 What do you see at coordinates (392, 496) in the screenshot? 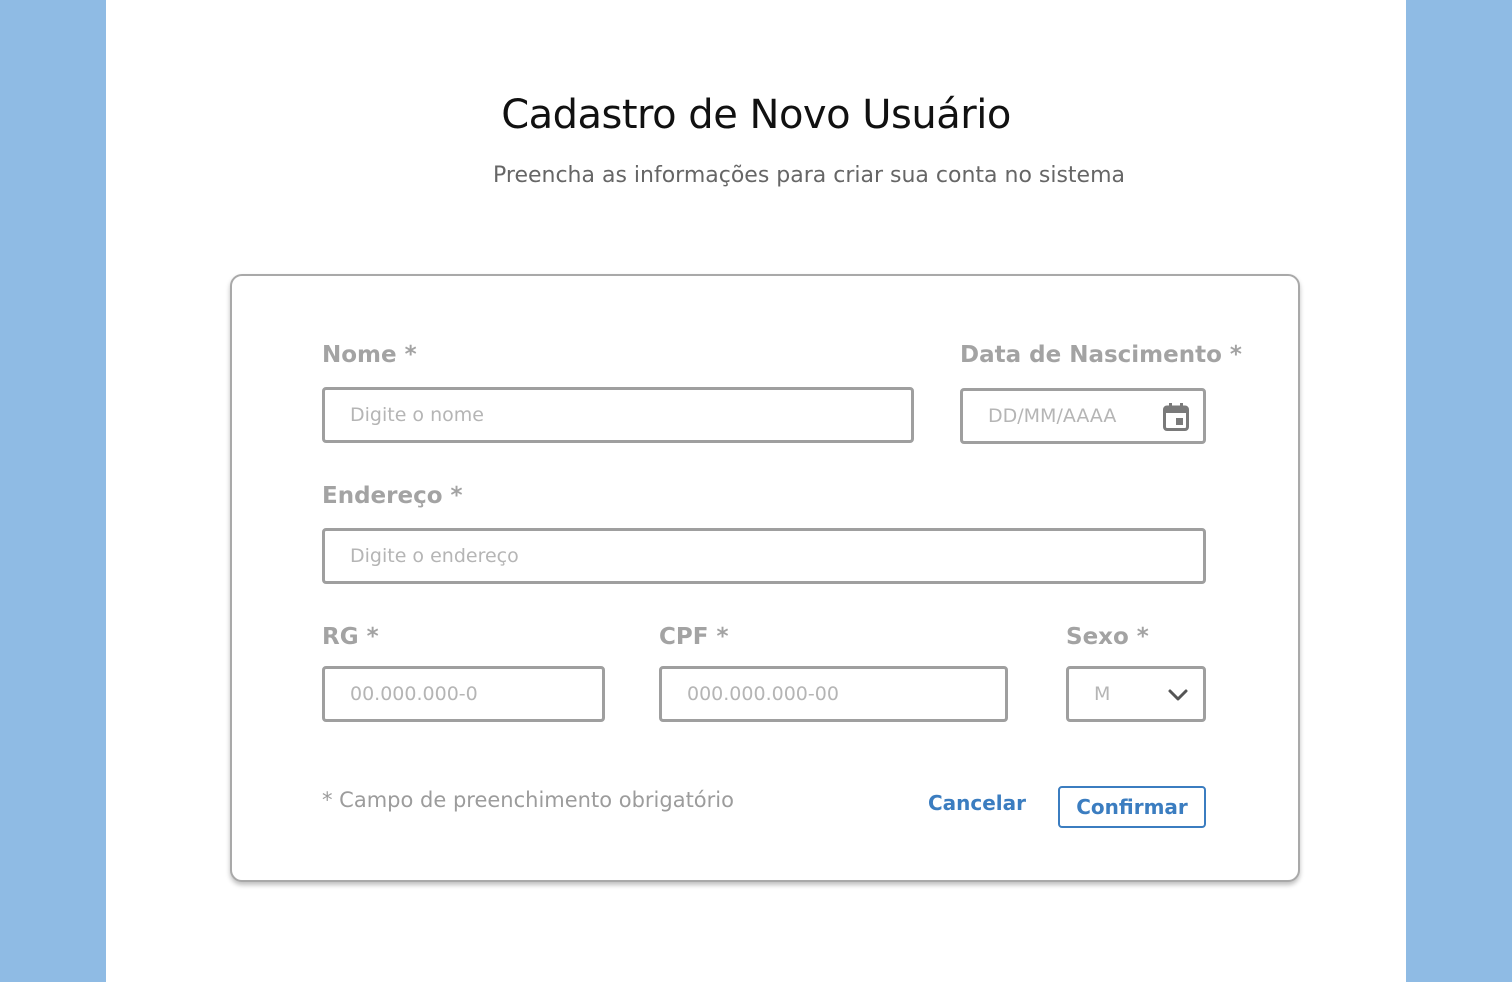
I see `endereco-label: Endereço *` at bounding box center [392, 496].